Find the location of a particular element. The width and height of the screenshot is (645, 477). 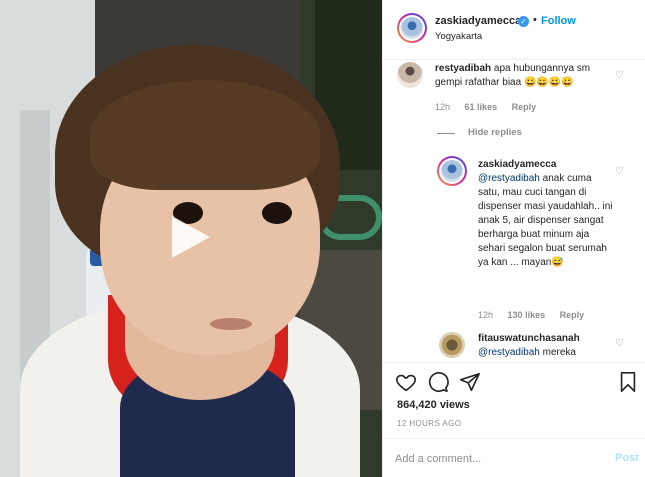

comment-username: fitauswatunchasanah is located at coordinates (529, 338).